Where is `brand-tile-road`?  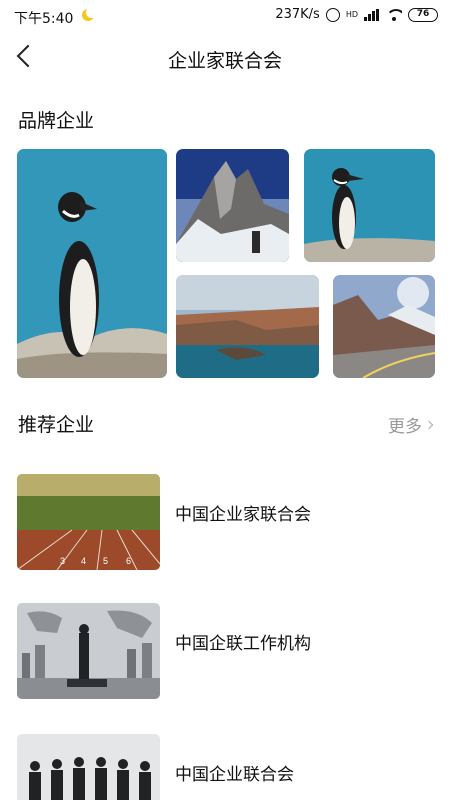
brand-tile-road is located at coordinates (384, 326).